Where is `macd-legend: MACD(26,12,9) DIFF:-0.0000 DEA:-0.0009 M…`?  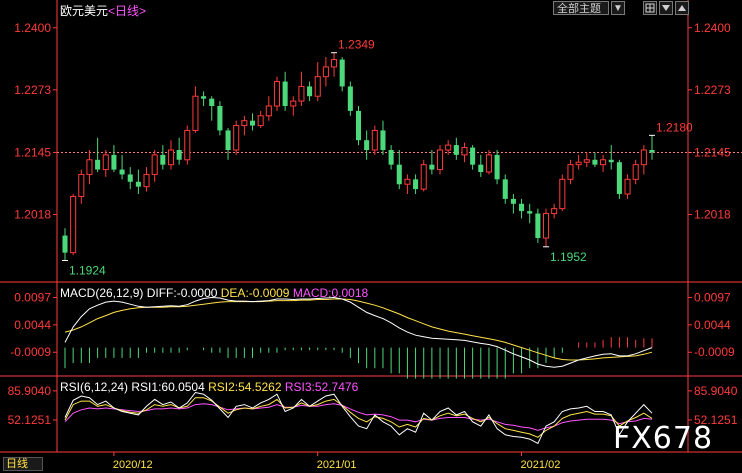 macd-legend: MACD(26,12,9) DIFF:-0.0000 DEA:-0.0009 M… is located at coordinates (214, 293).